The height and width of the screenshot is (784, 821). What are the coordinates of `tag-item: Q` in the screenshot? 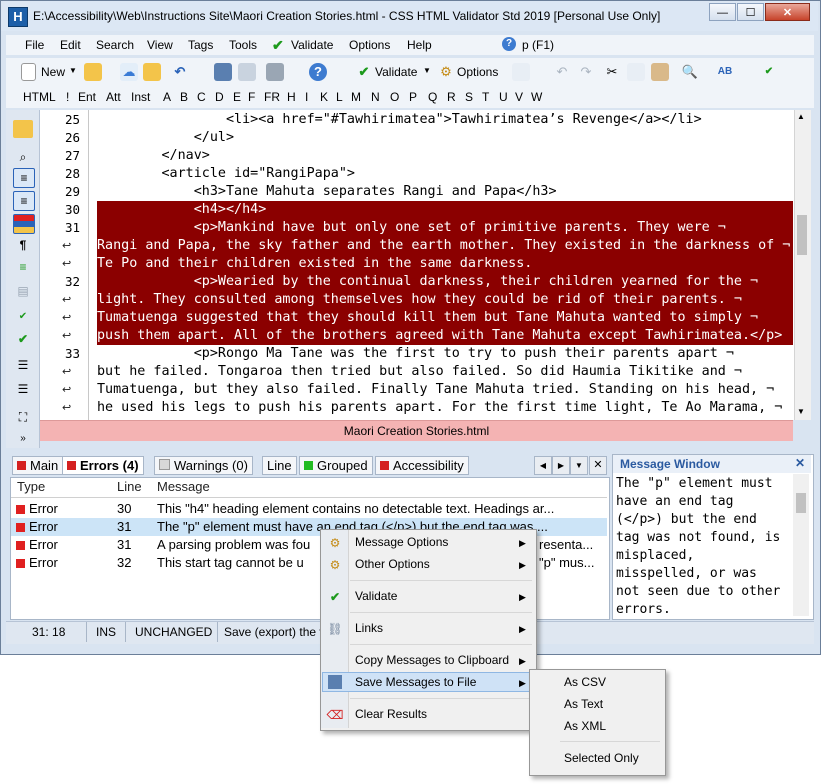 It's located at (432, 97).